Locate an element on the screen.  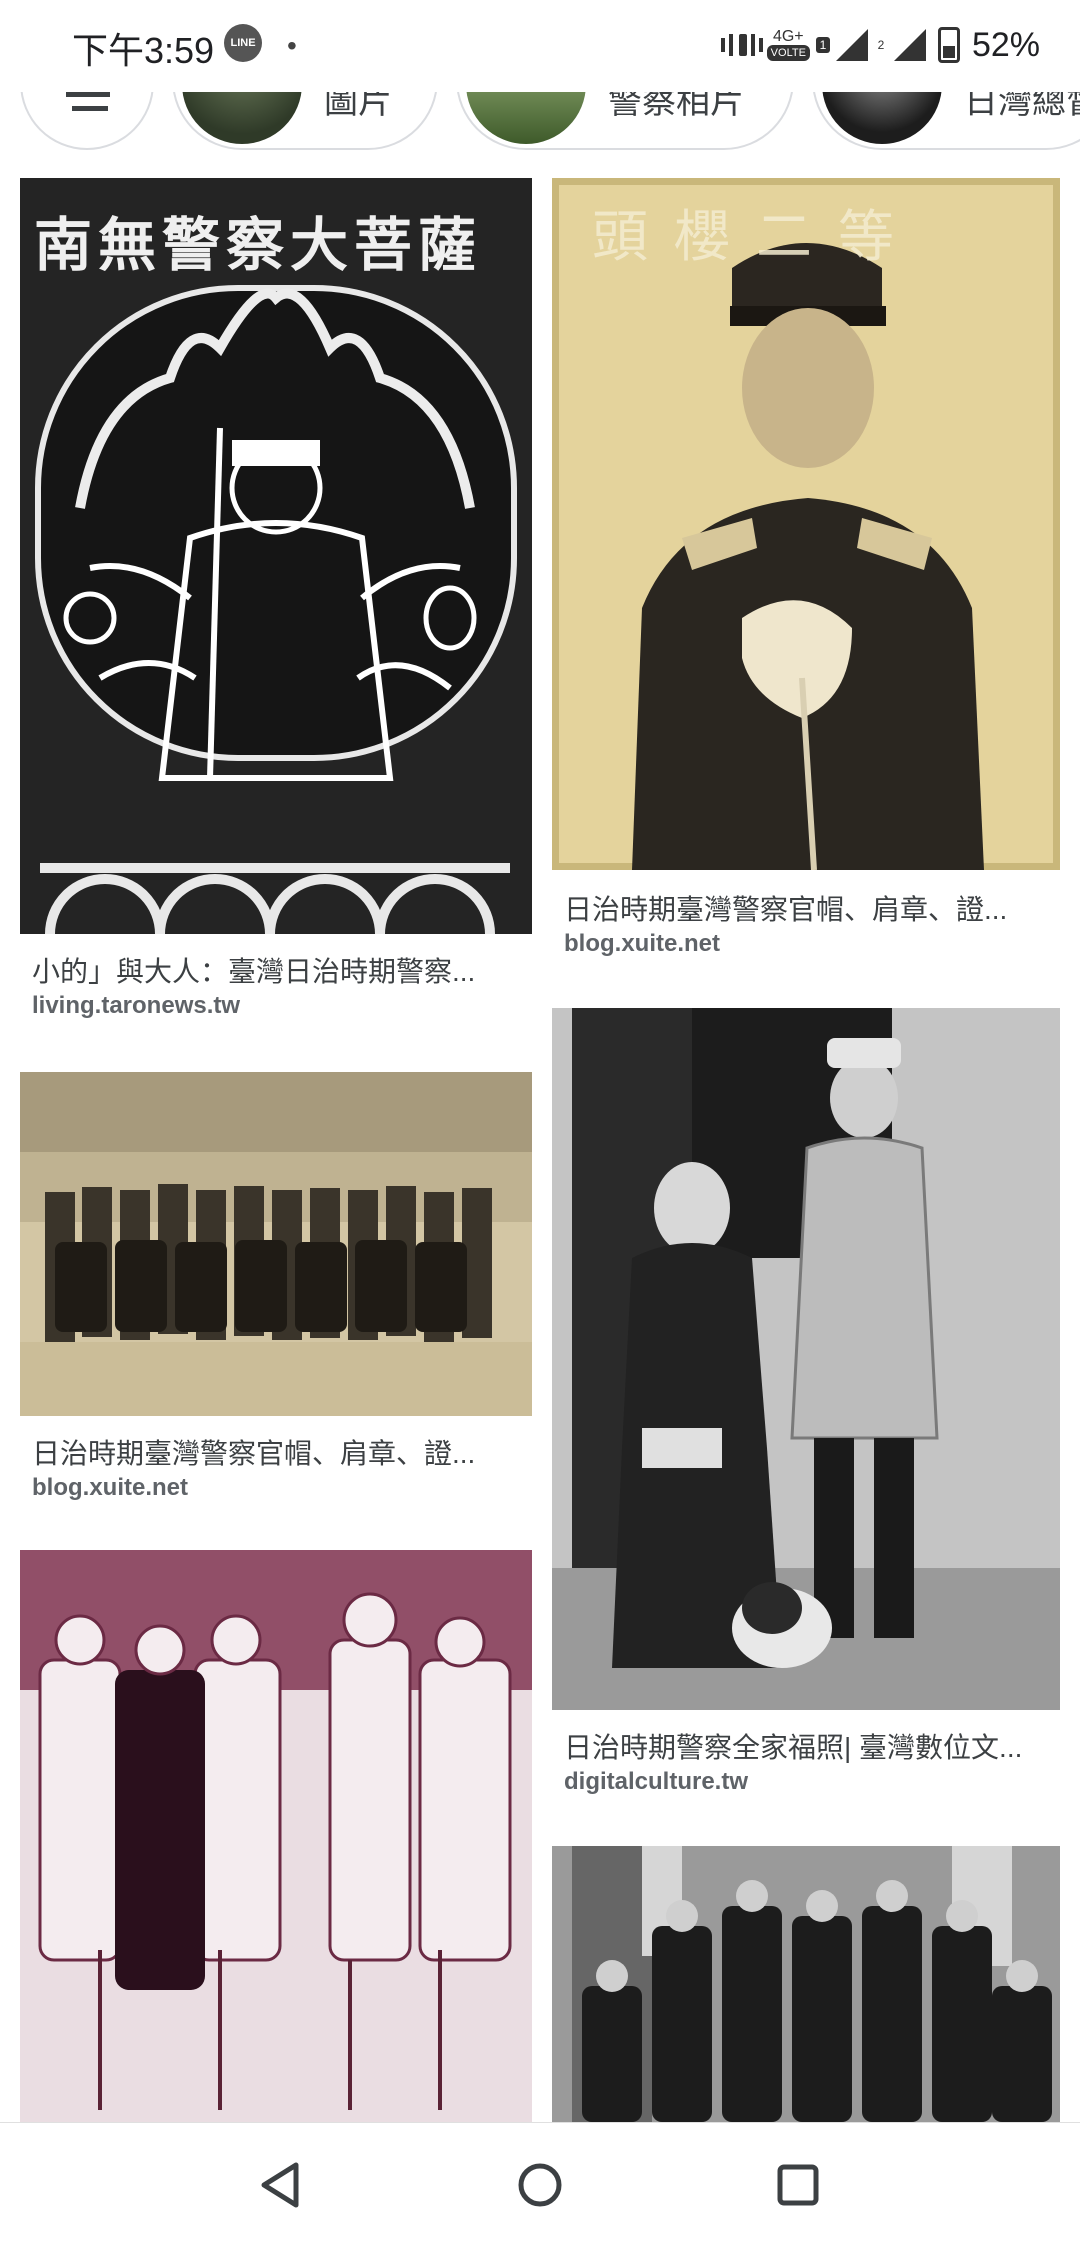
home-icon is located at coordinates (540, 2185).